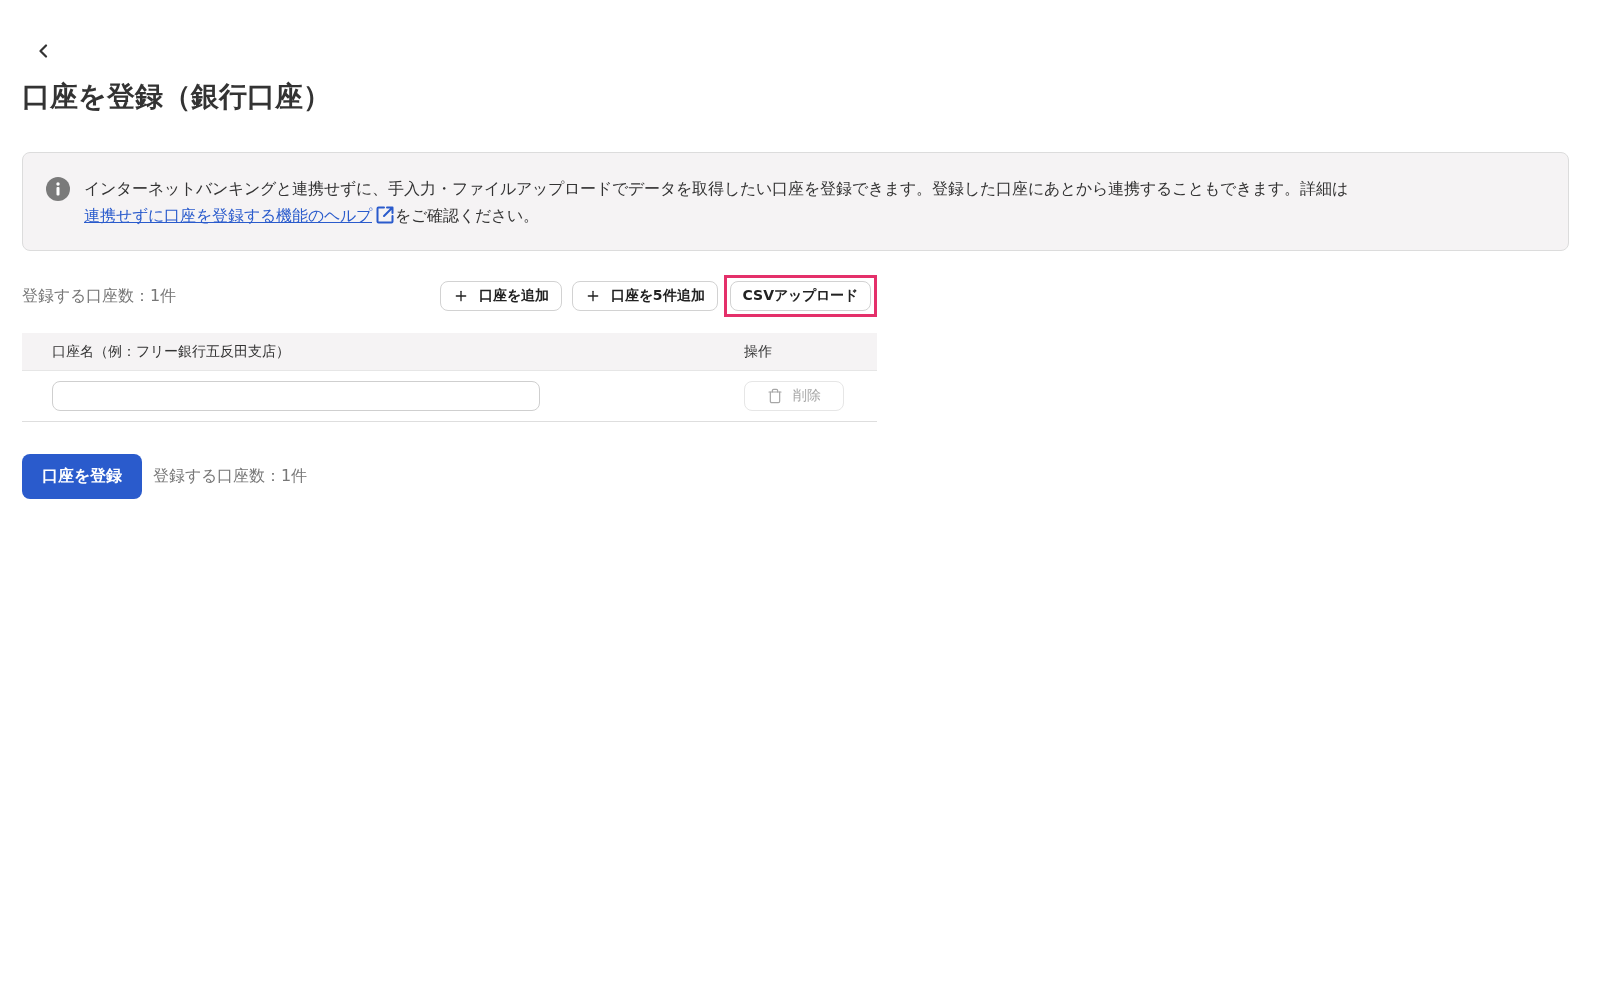 This screenshot has height=985, width=1600. What do you see at coordinates (775, 396) in the screenshot?
I see `trash-icon` at bounding box center [775, 396].